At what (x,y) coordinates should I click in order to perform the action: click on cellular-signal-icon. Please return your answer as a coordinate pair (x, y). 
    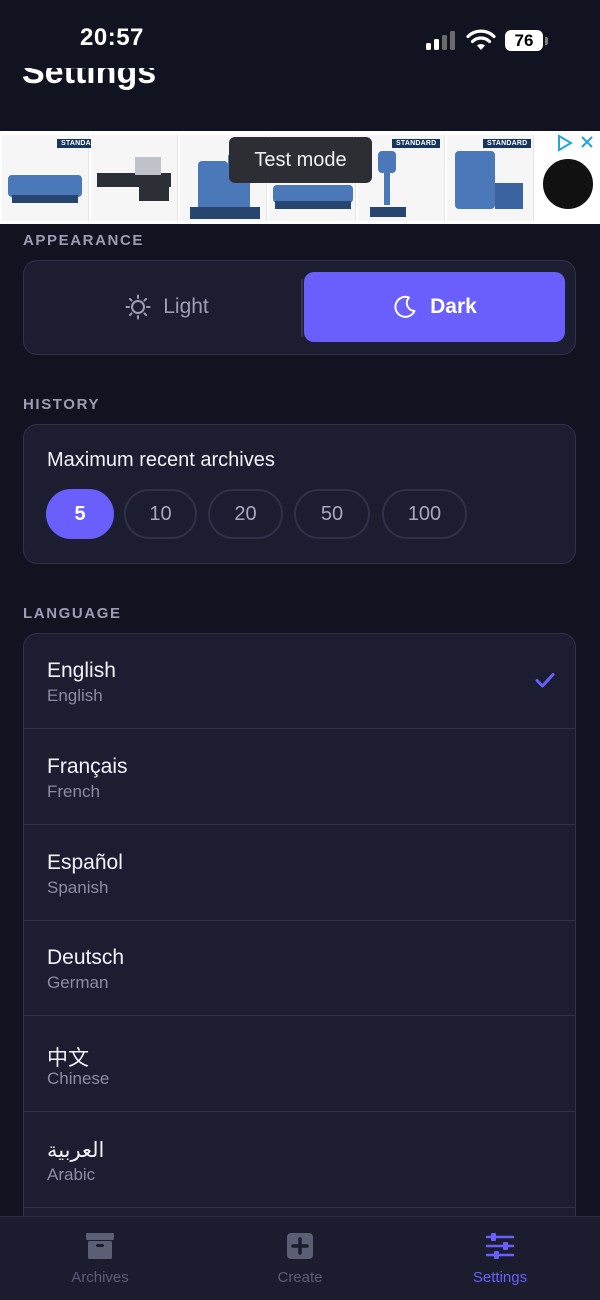
    Looking at the image, I should click on (442, 40).